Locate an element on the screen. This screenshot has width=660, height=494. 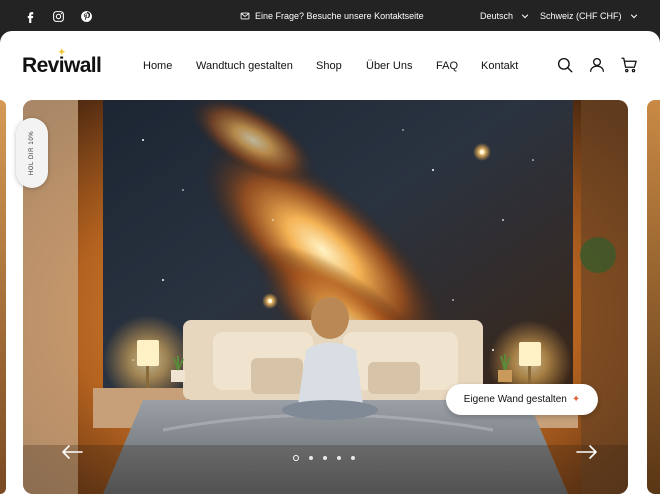
account-icon is located at coordinates (597, 65).